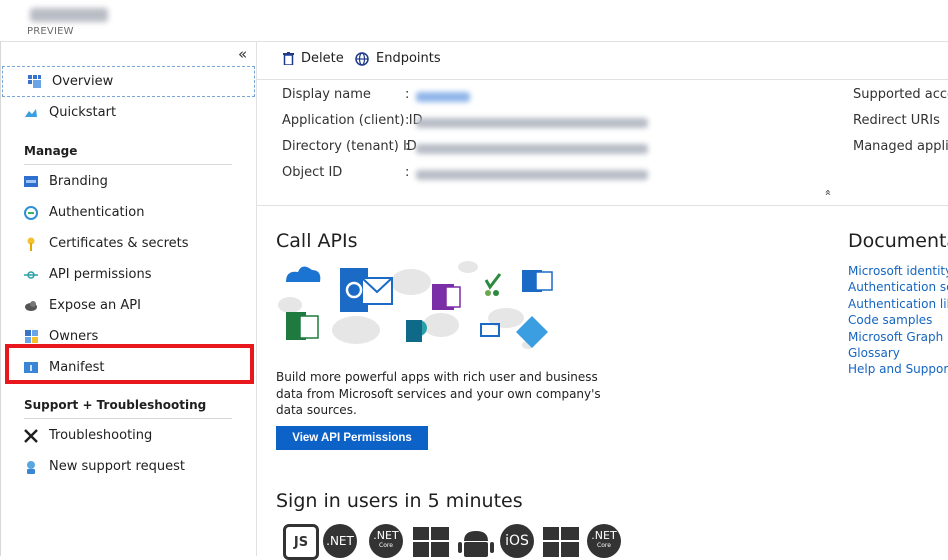  I want to click on preview-label: PREVIEW, so click(50, 31).